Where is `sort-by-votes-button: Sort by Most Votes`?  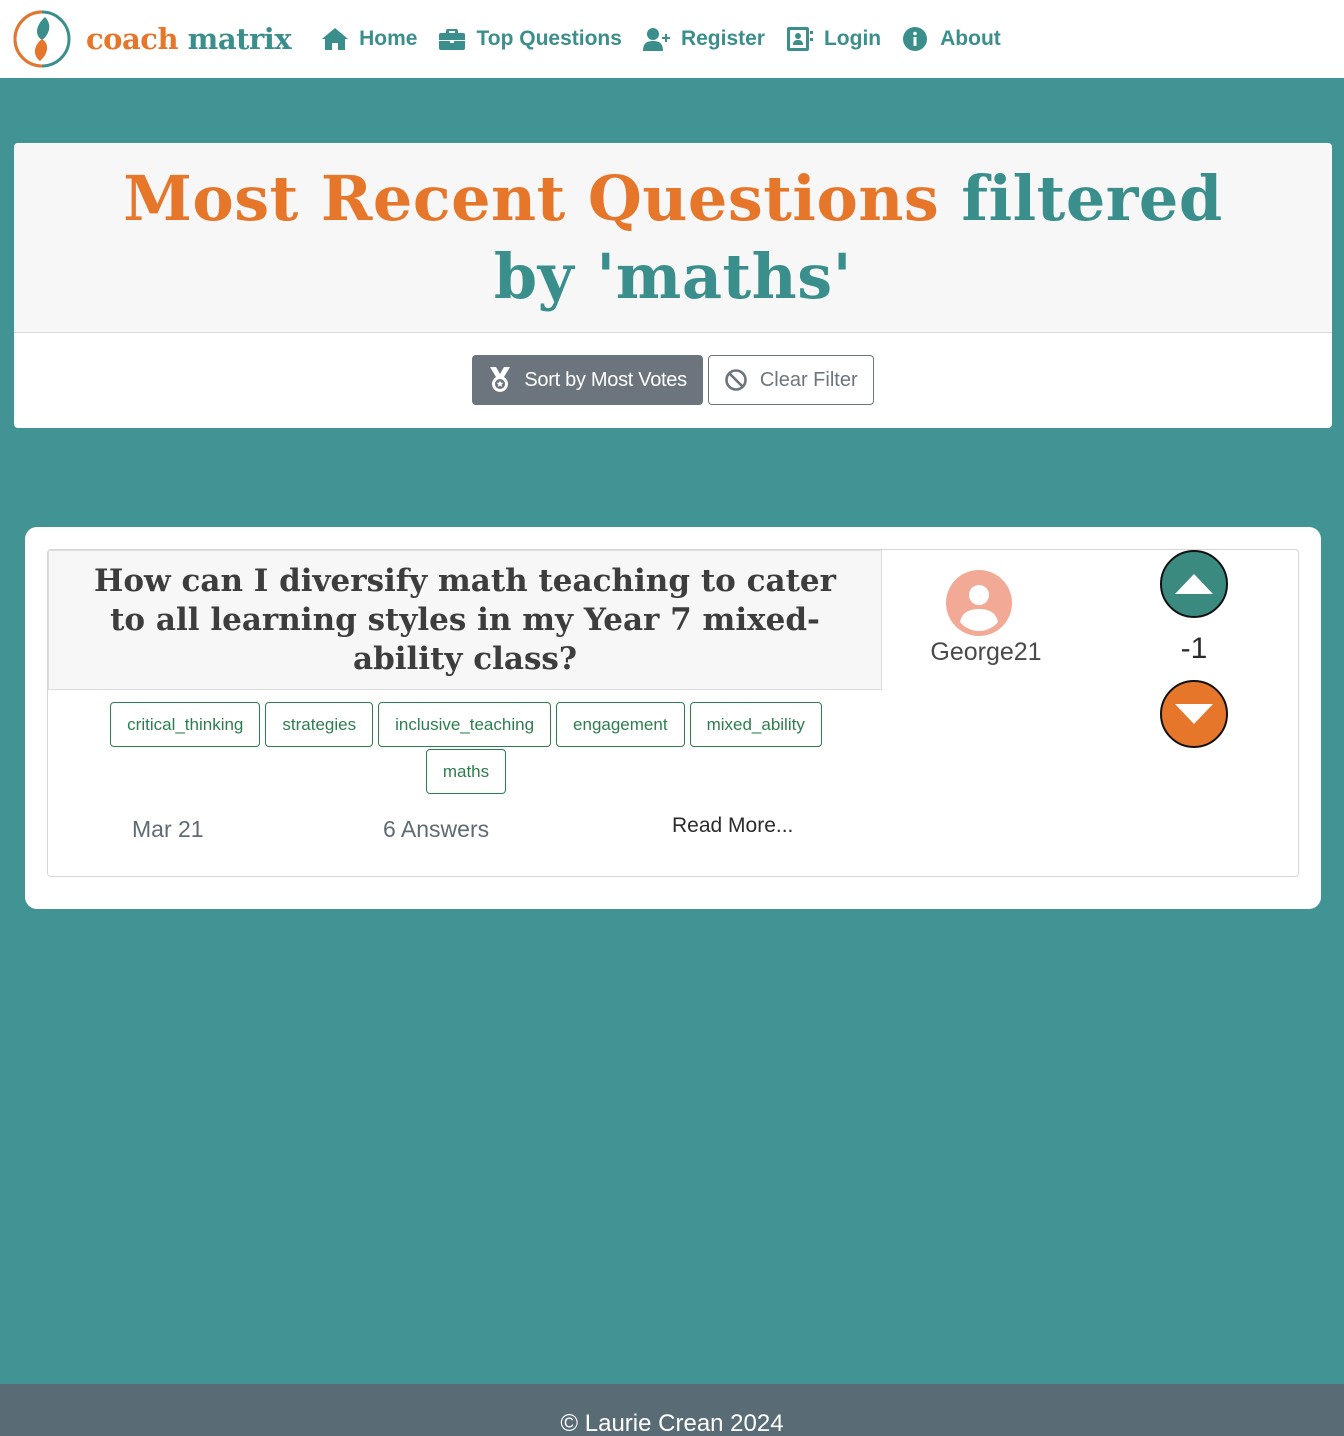
sort-by-votes-button: Sort by Most Votes is located at coordinates (587, 380).